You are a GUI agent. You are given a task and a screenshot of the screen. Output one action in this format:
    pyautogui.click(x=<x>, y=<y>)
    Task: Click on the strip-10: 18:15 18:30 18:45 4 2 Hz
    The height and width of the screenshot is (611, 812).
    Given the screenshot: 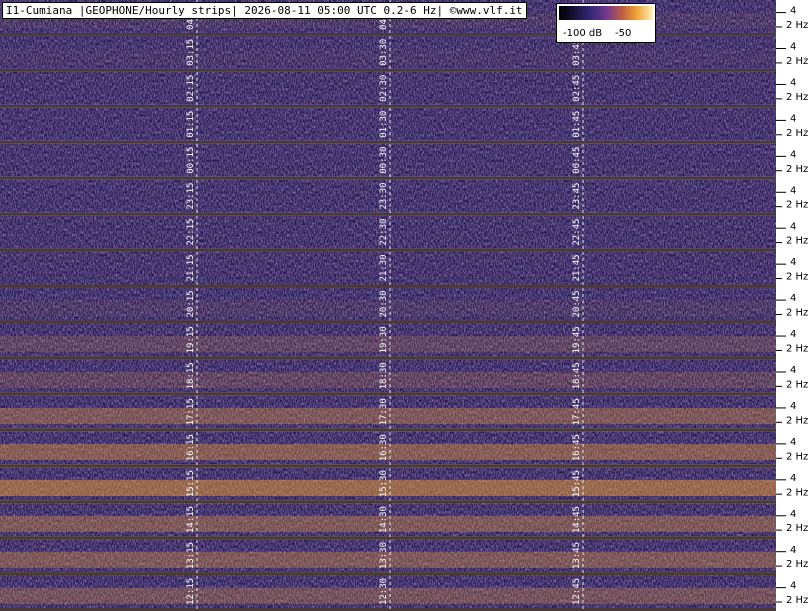 What is the action you would take?
    pyautogui.click(x=406, y=377)
    